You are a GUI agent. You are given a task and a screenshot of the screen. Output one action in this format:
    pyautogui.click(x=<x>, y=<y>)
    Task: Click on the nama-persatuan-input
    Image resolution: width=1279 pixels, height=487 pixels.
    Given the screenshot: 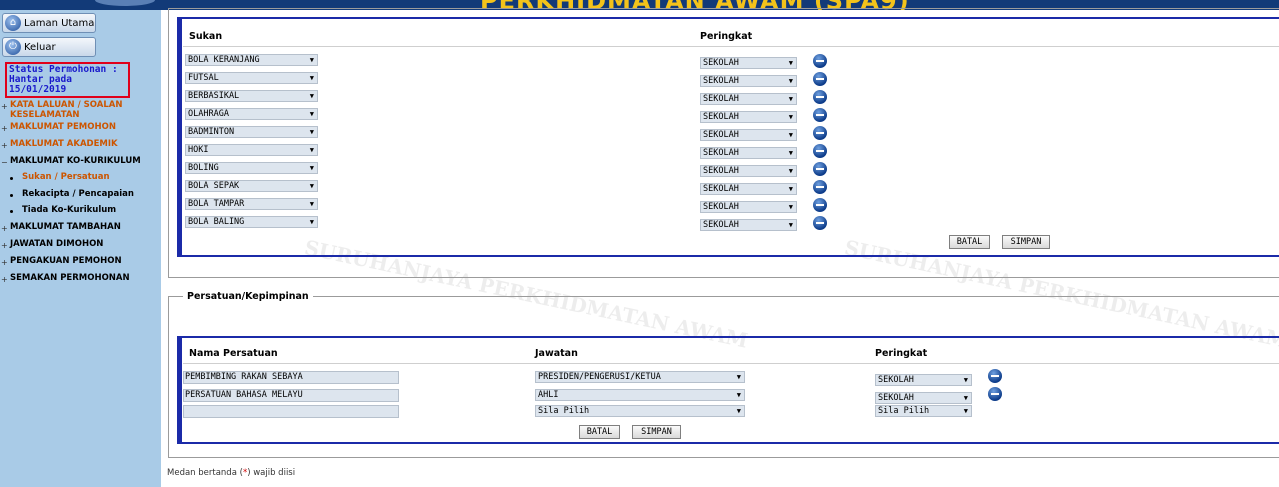 What is the action you would take?
    pyautogui.click(x=291, y=411)
    